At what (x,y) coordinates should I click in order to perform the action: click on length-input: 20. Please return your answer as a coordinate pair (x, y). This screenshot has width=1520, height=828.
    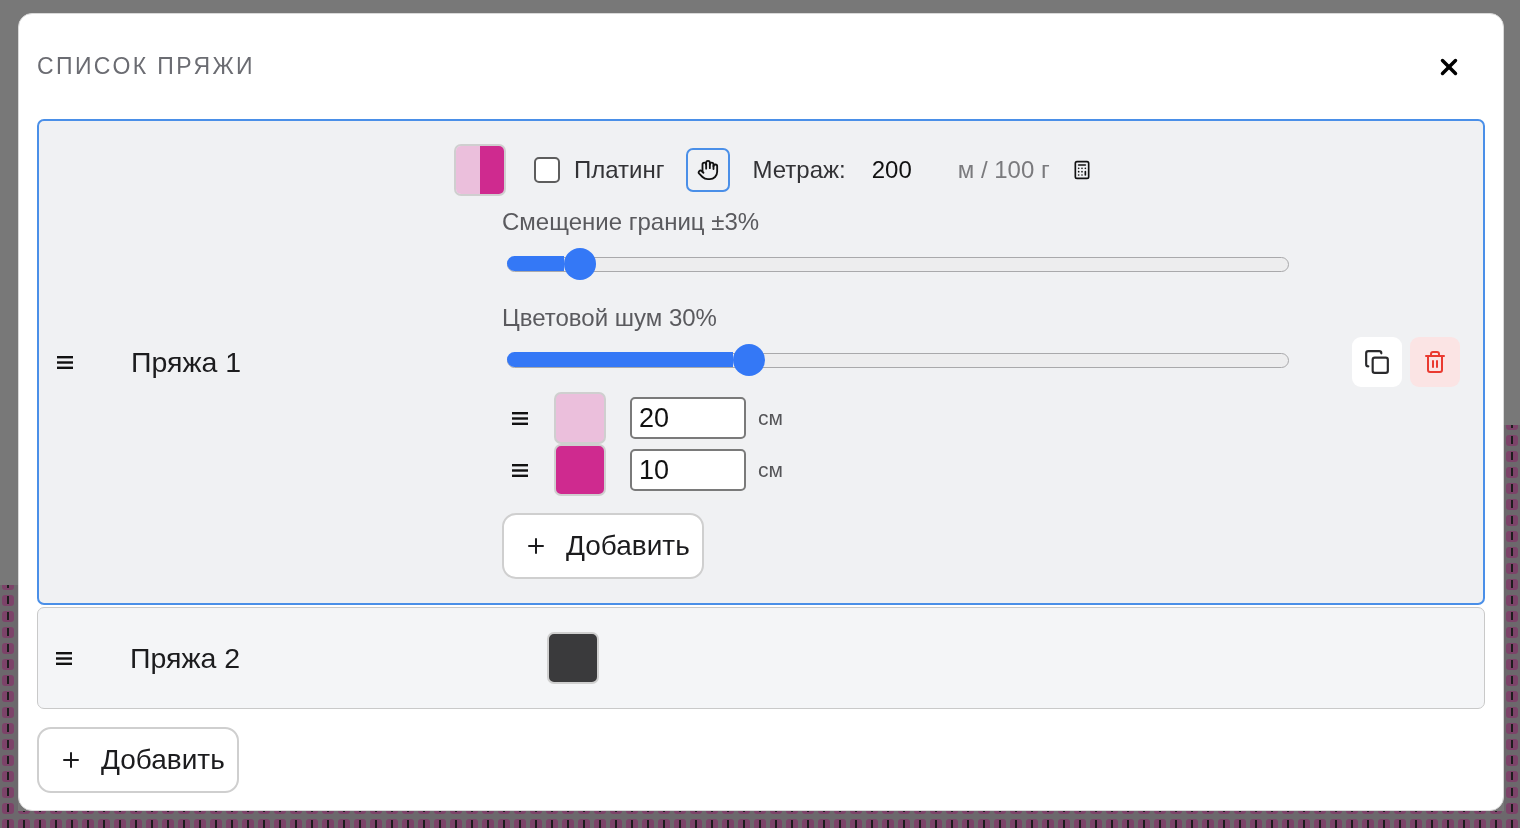
    Looking at the image, I should click on (688, 418).